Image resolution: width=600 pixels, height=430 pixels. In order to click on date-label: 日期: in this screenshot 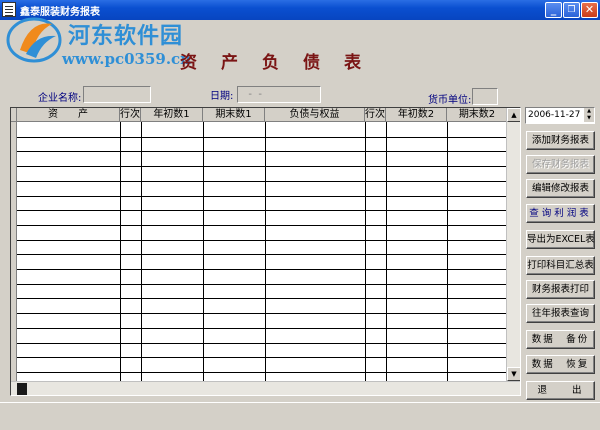, I will do `click(222, 96)`.